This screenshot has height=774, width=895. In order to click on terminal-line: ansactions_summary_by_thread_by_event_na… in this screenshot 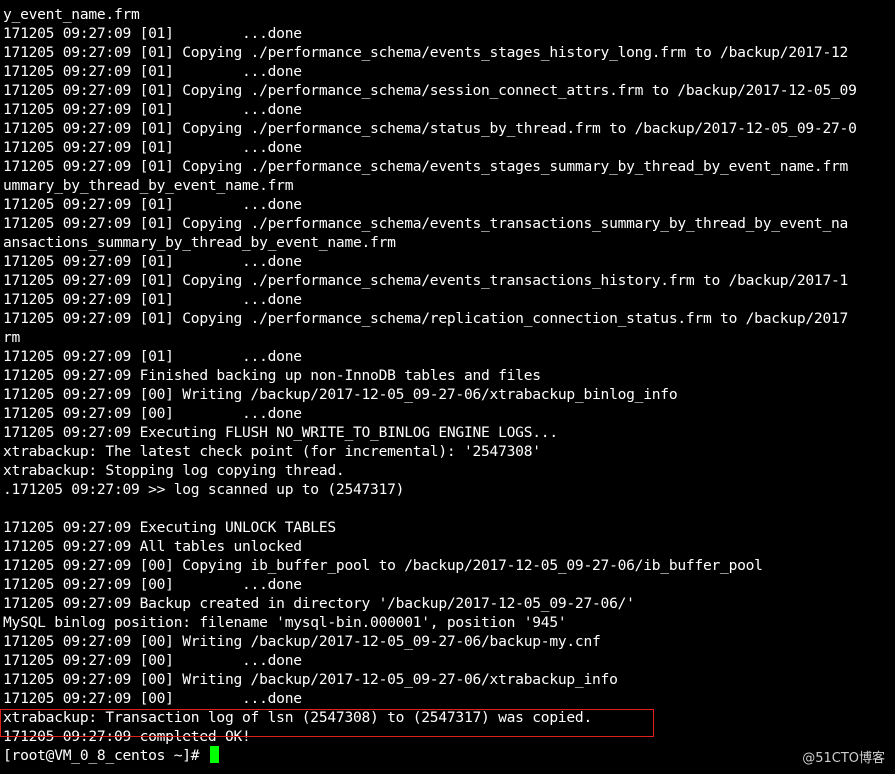, I will do `click(199, 242)`.